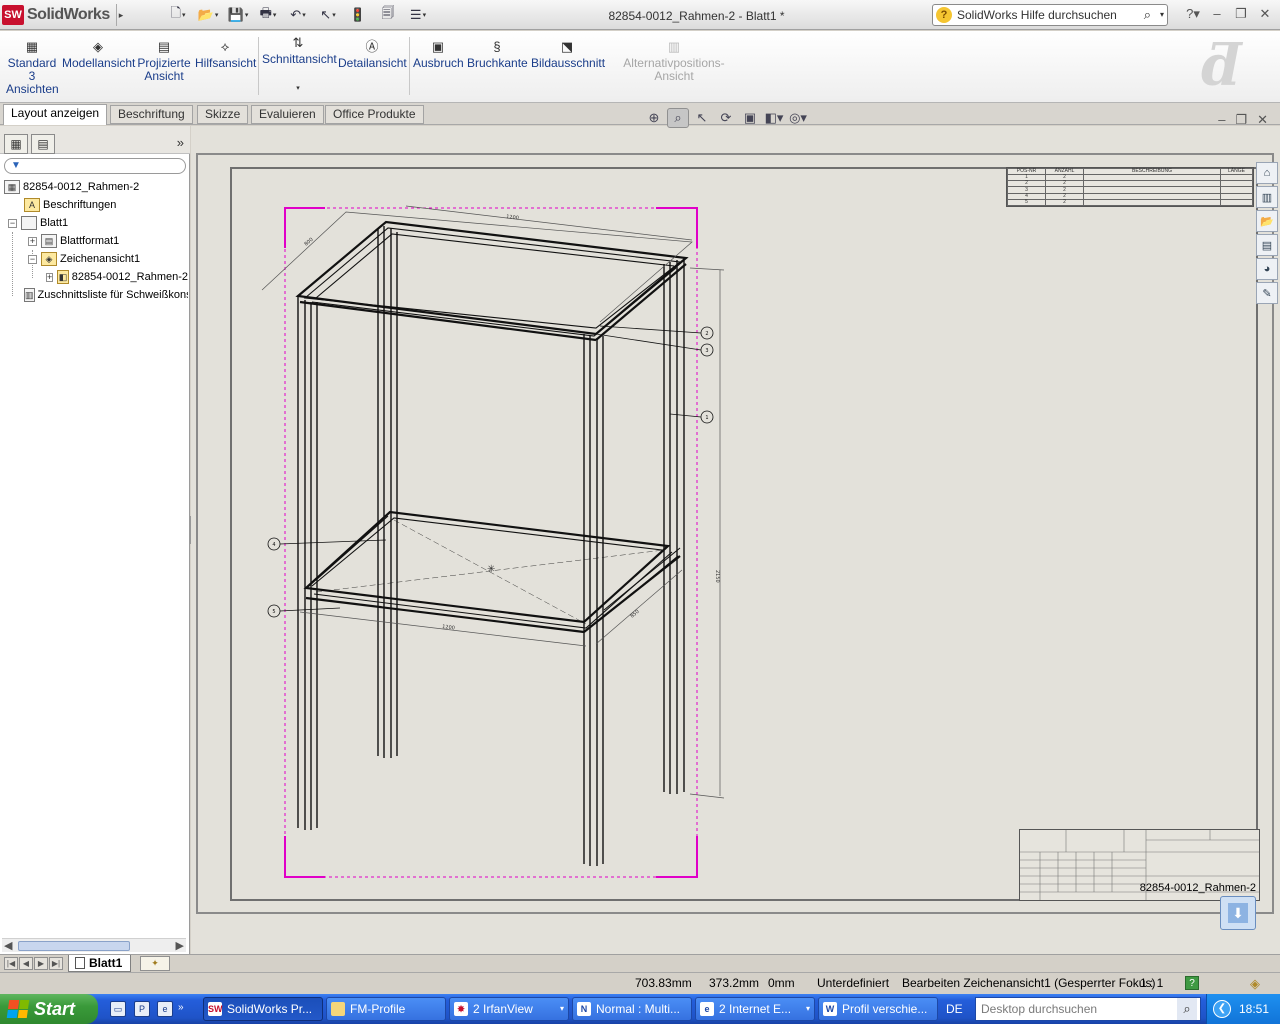 This screenshot has height=1024, width=1280. Describe the element at coordinates (1267, 173) in the screenshot. I see `home-icon: ⌂` at that location.